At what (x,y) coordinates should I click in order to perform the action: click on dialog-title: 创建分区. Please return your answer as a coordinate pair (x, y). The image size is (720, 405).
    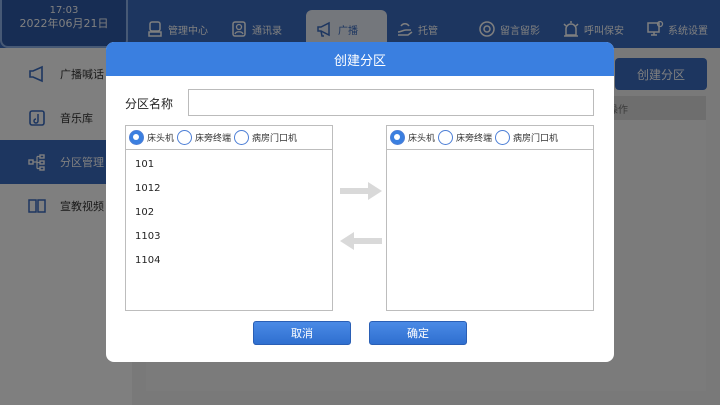
    Looking at the image, I should click on (360, 59).